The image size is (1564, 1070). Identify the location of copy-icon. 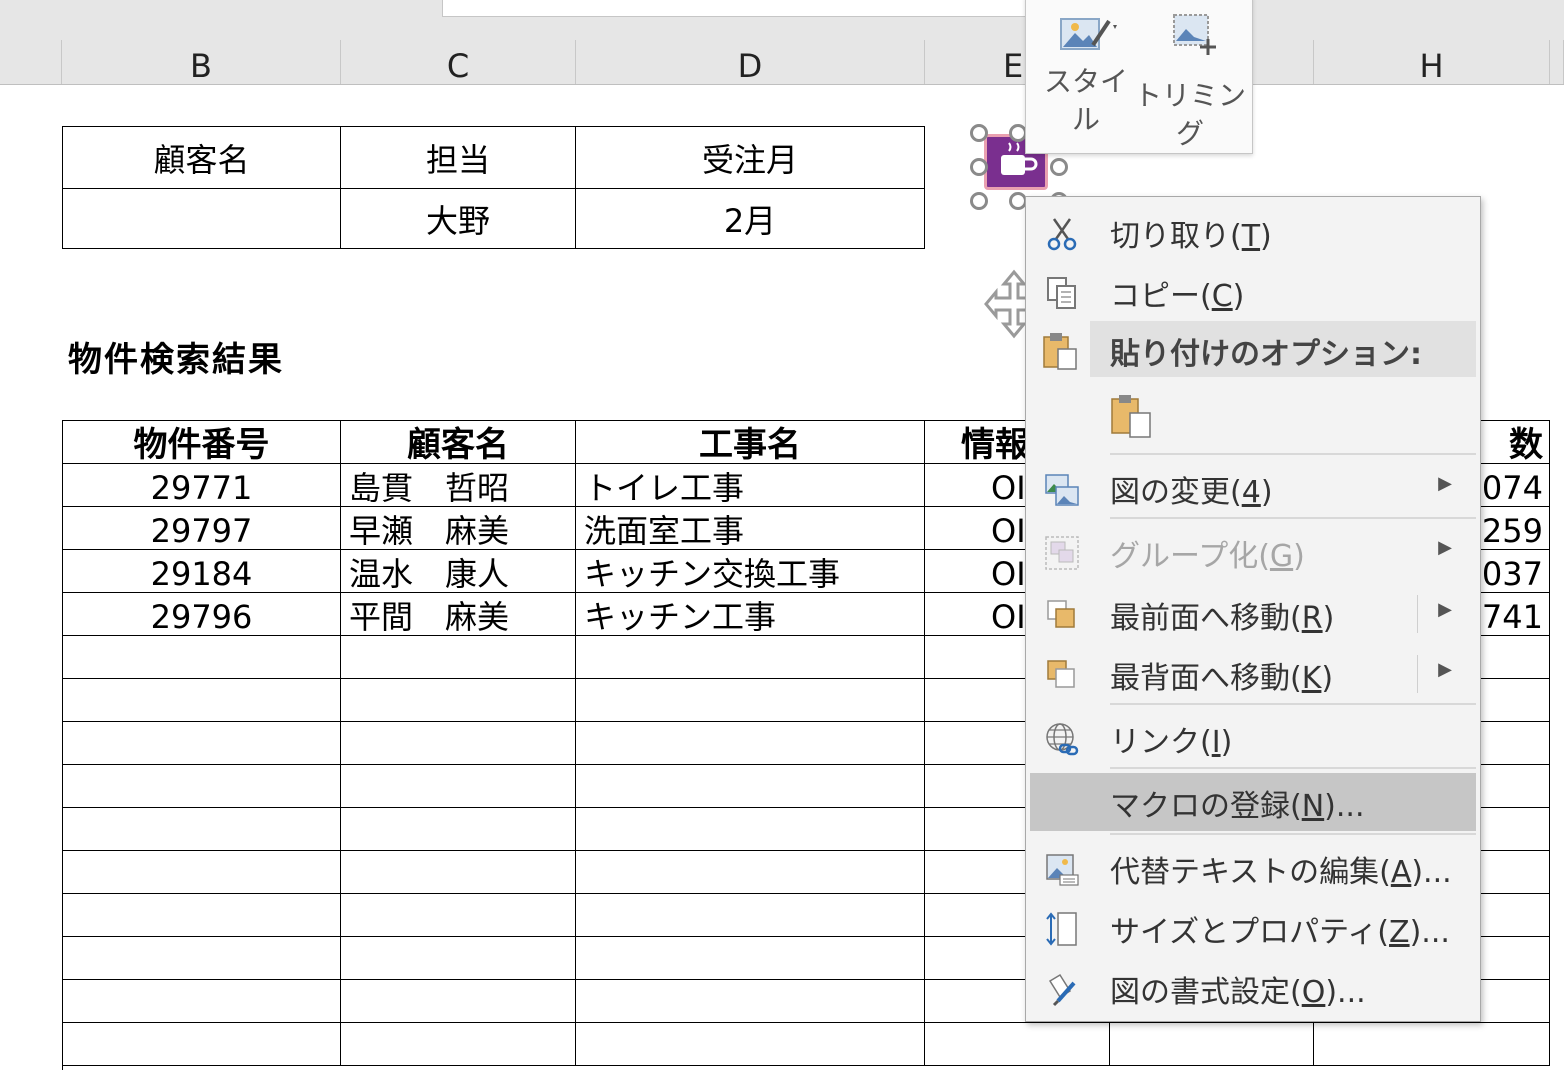
(1061, 293).